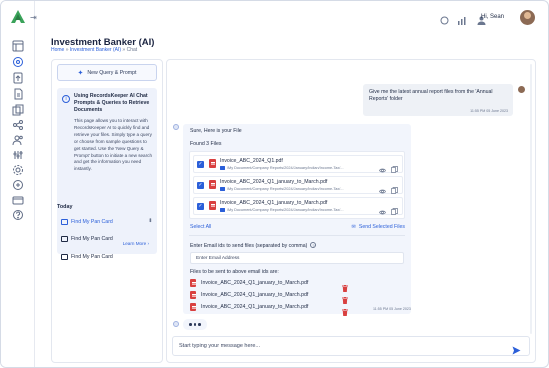  Describe the element at coordinates (18, 109) in the screenshot. I see `files-icon` at that location.